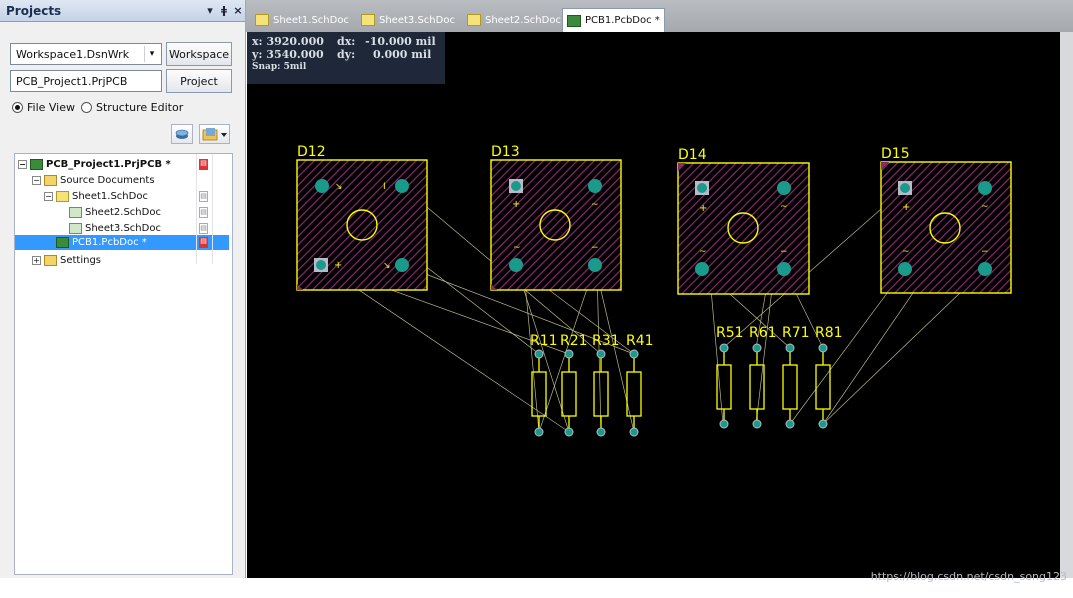  Describe the element at coordinates (224, 10) in the screenshot. I see `panel-pin-icon: ǂ` at that location.